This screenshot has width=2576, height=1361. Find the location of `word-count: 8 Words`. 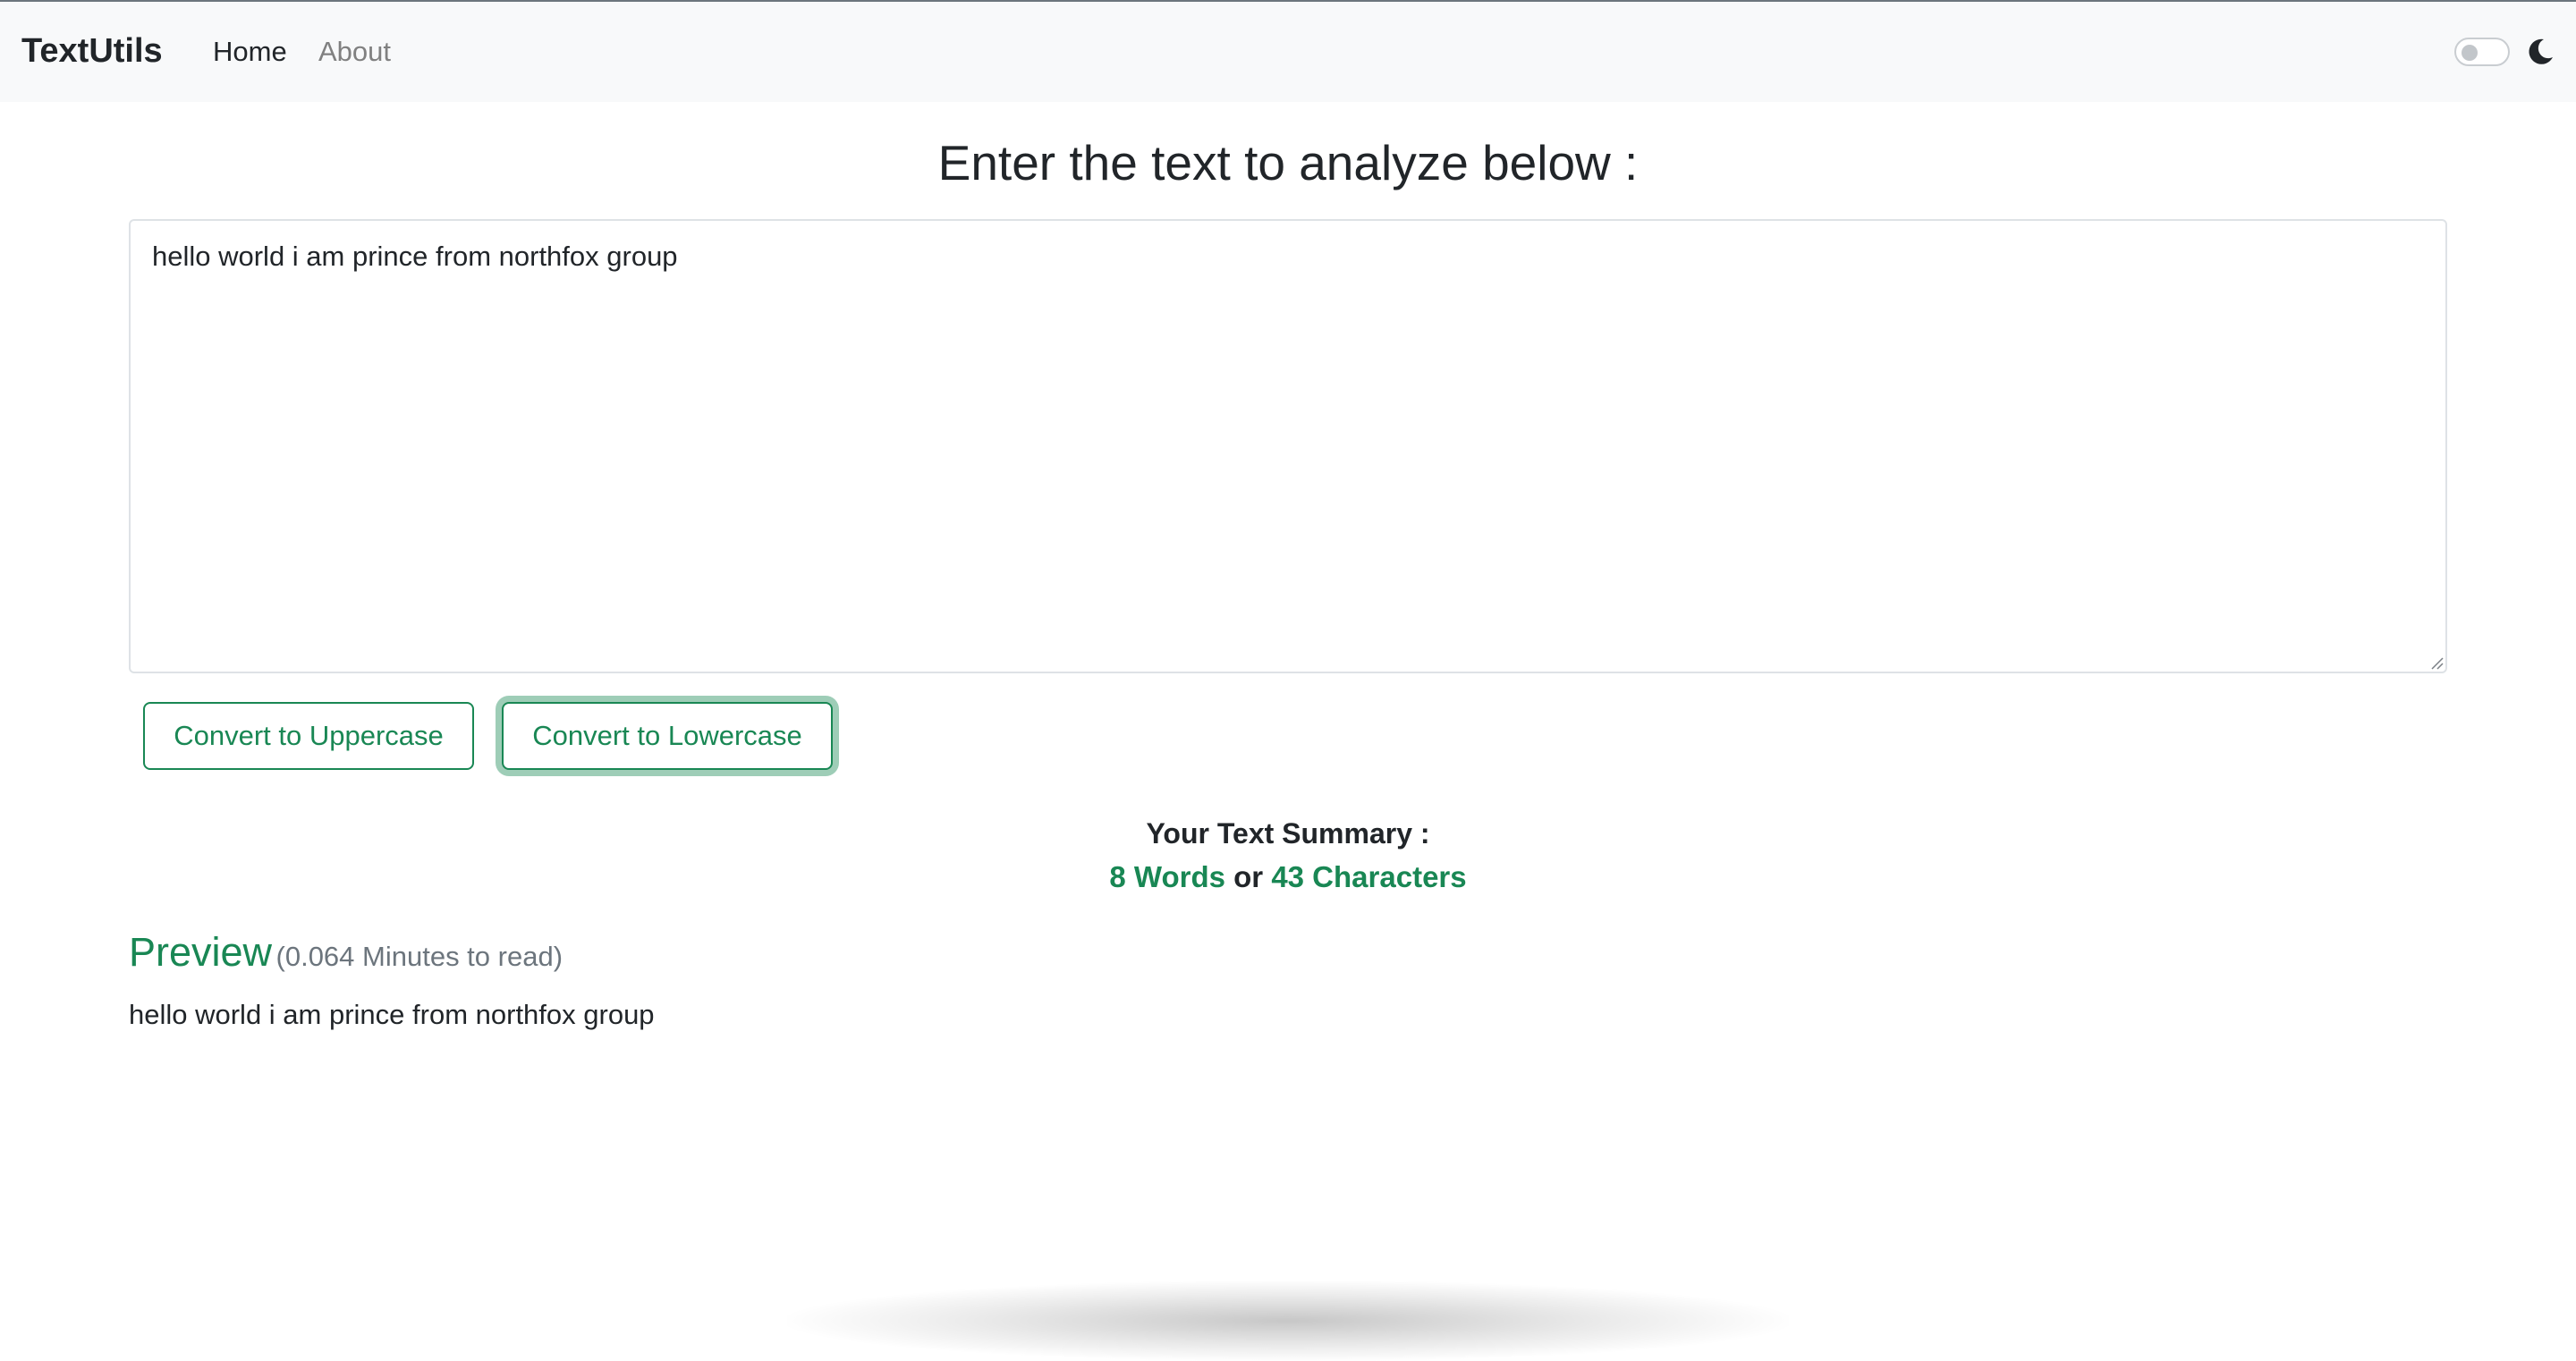

word-count: 8 Words is located at coordinates (1167, 876).